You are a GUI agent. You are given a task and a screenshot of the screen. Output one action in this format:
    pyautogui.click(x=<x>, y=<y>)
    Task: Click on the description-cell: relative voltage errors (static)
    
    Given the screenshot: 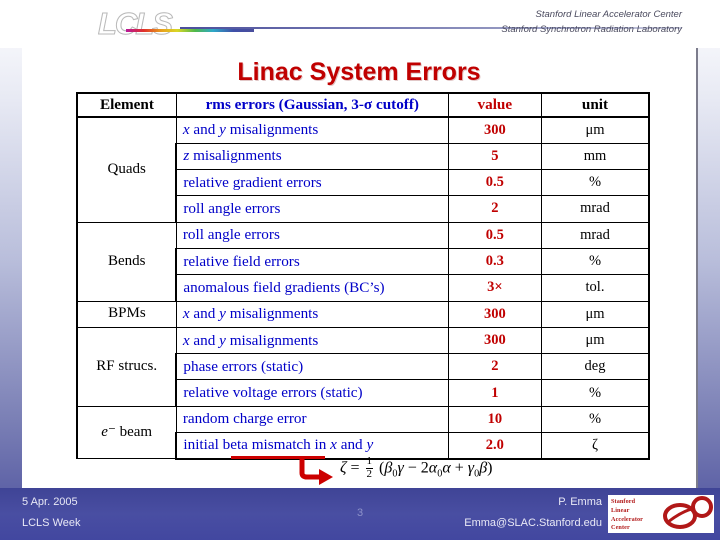 What is the action you would take?
    pyautogui.click(x=312, y=393)
    